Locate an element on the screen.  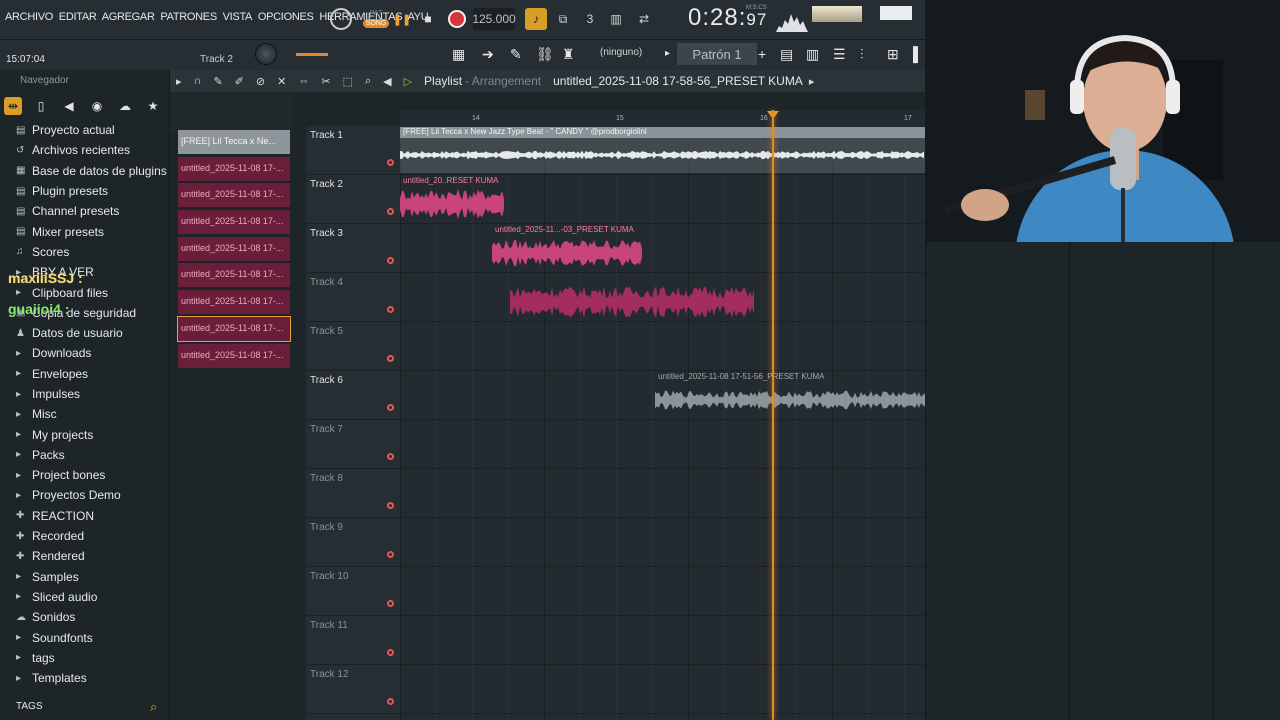
browser-folder: ▸ Downloads is located at coordinates (92, 353).